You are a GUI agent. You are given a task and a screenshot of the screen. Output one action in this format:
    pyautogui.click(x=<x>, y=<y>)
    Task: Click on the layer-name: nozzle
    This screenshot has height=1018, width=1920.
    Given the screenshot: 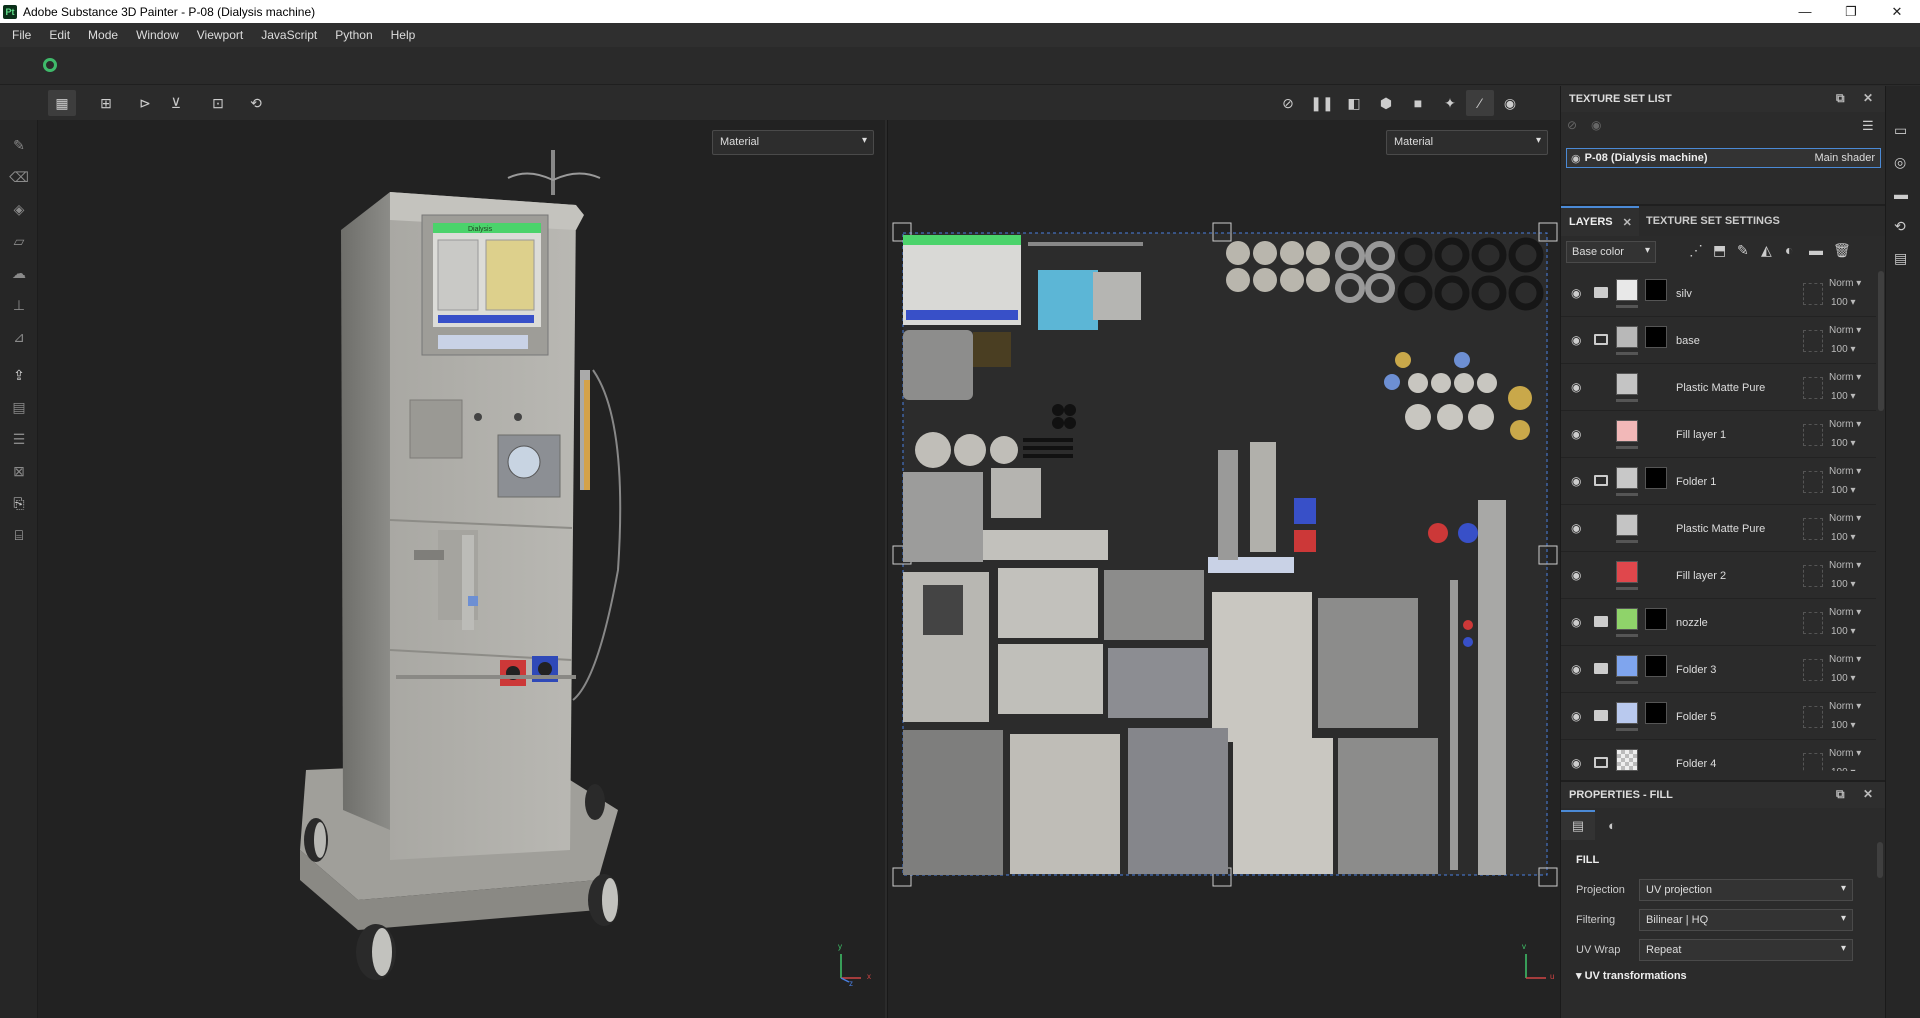 What is the action you would take?
    pyautogui.click(x=1692, y=623)
    